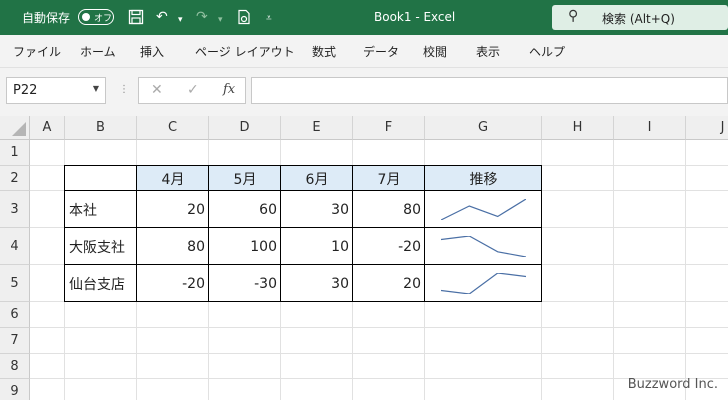  What do you see at coordinates (245, 178) in the screenshot?
I see `header-cell: 5月` at bounding box center [245, 178].